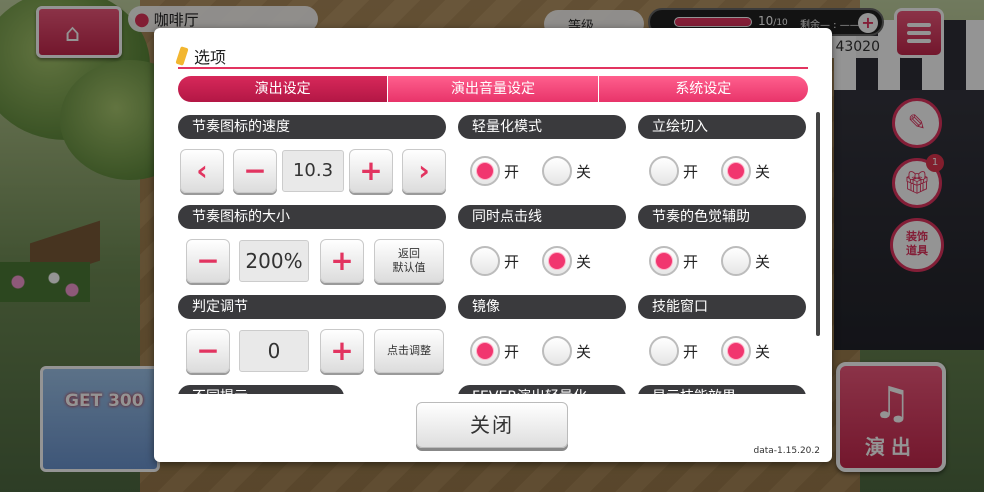 This screenshot has width=984, height=492. I want to click on row4-a-header: 不同提示, so click(261, 389).